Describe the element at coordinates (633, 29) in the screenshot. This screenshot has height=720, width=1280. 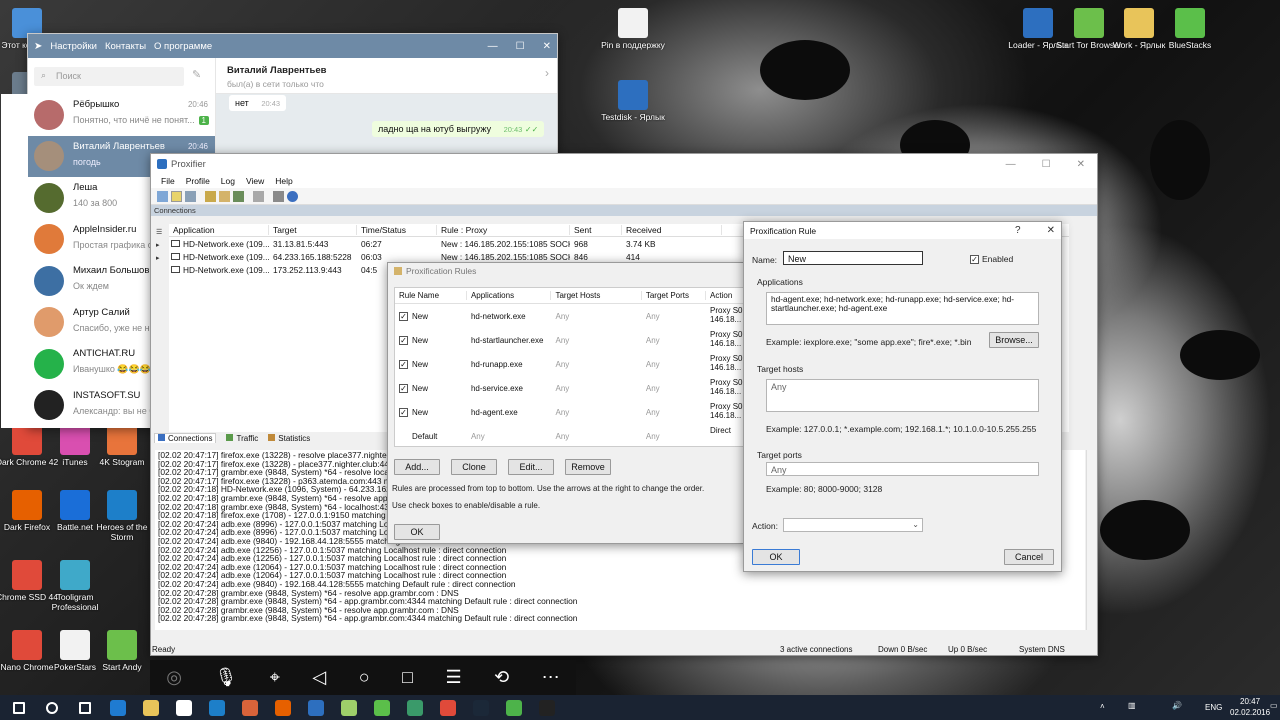
I see `desktop-icon: Pin в поддержку` at that location.